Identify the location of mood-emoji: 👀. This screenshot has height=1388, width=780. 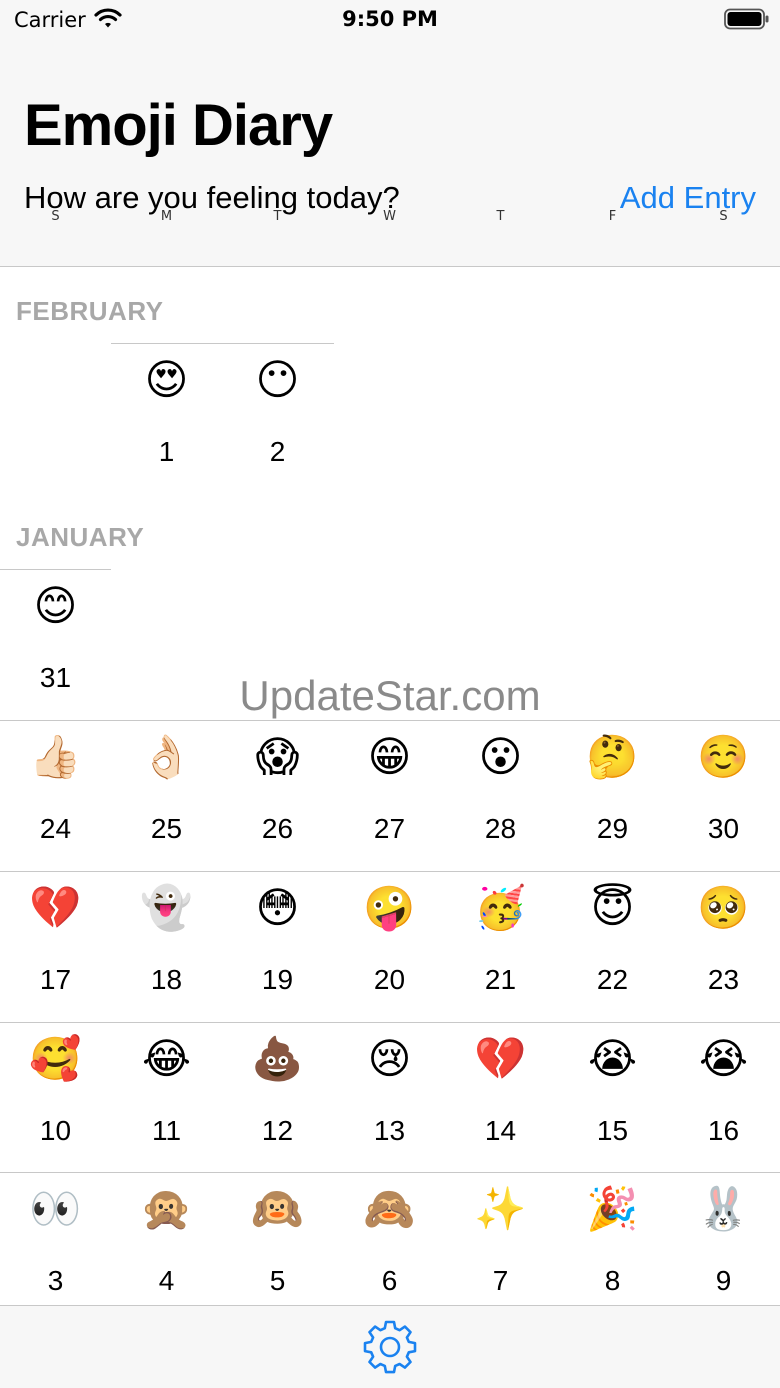
(55, 1208).